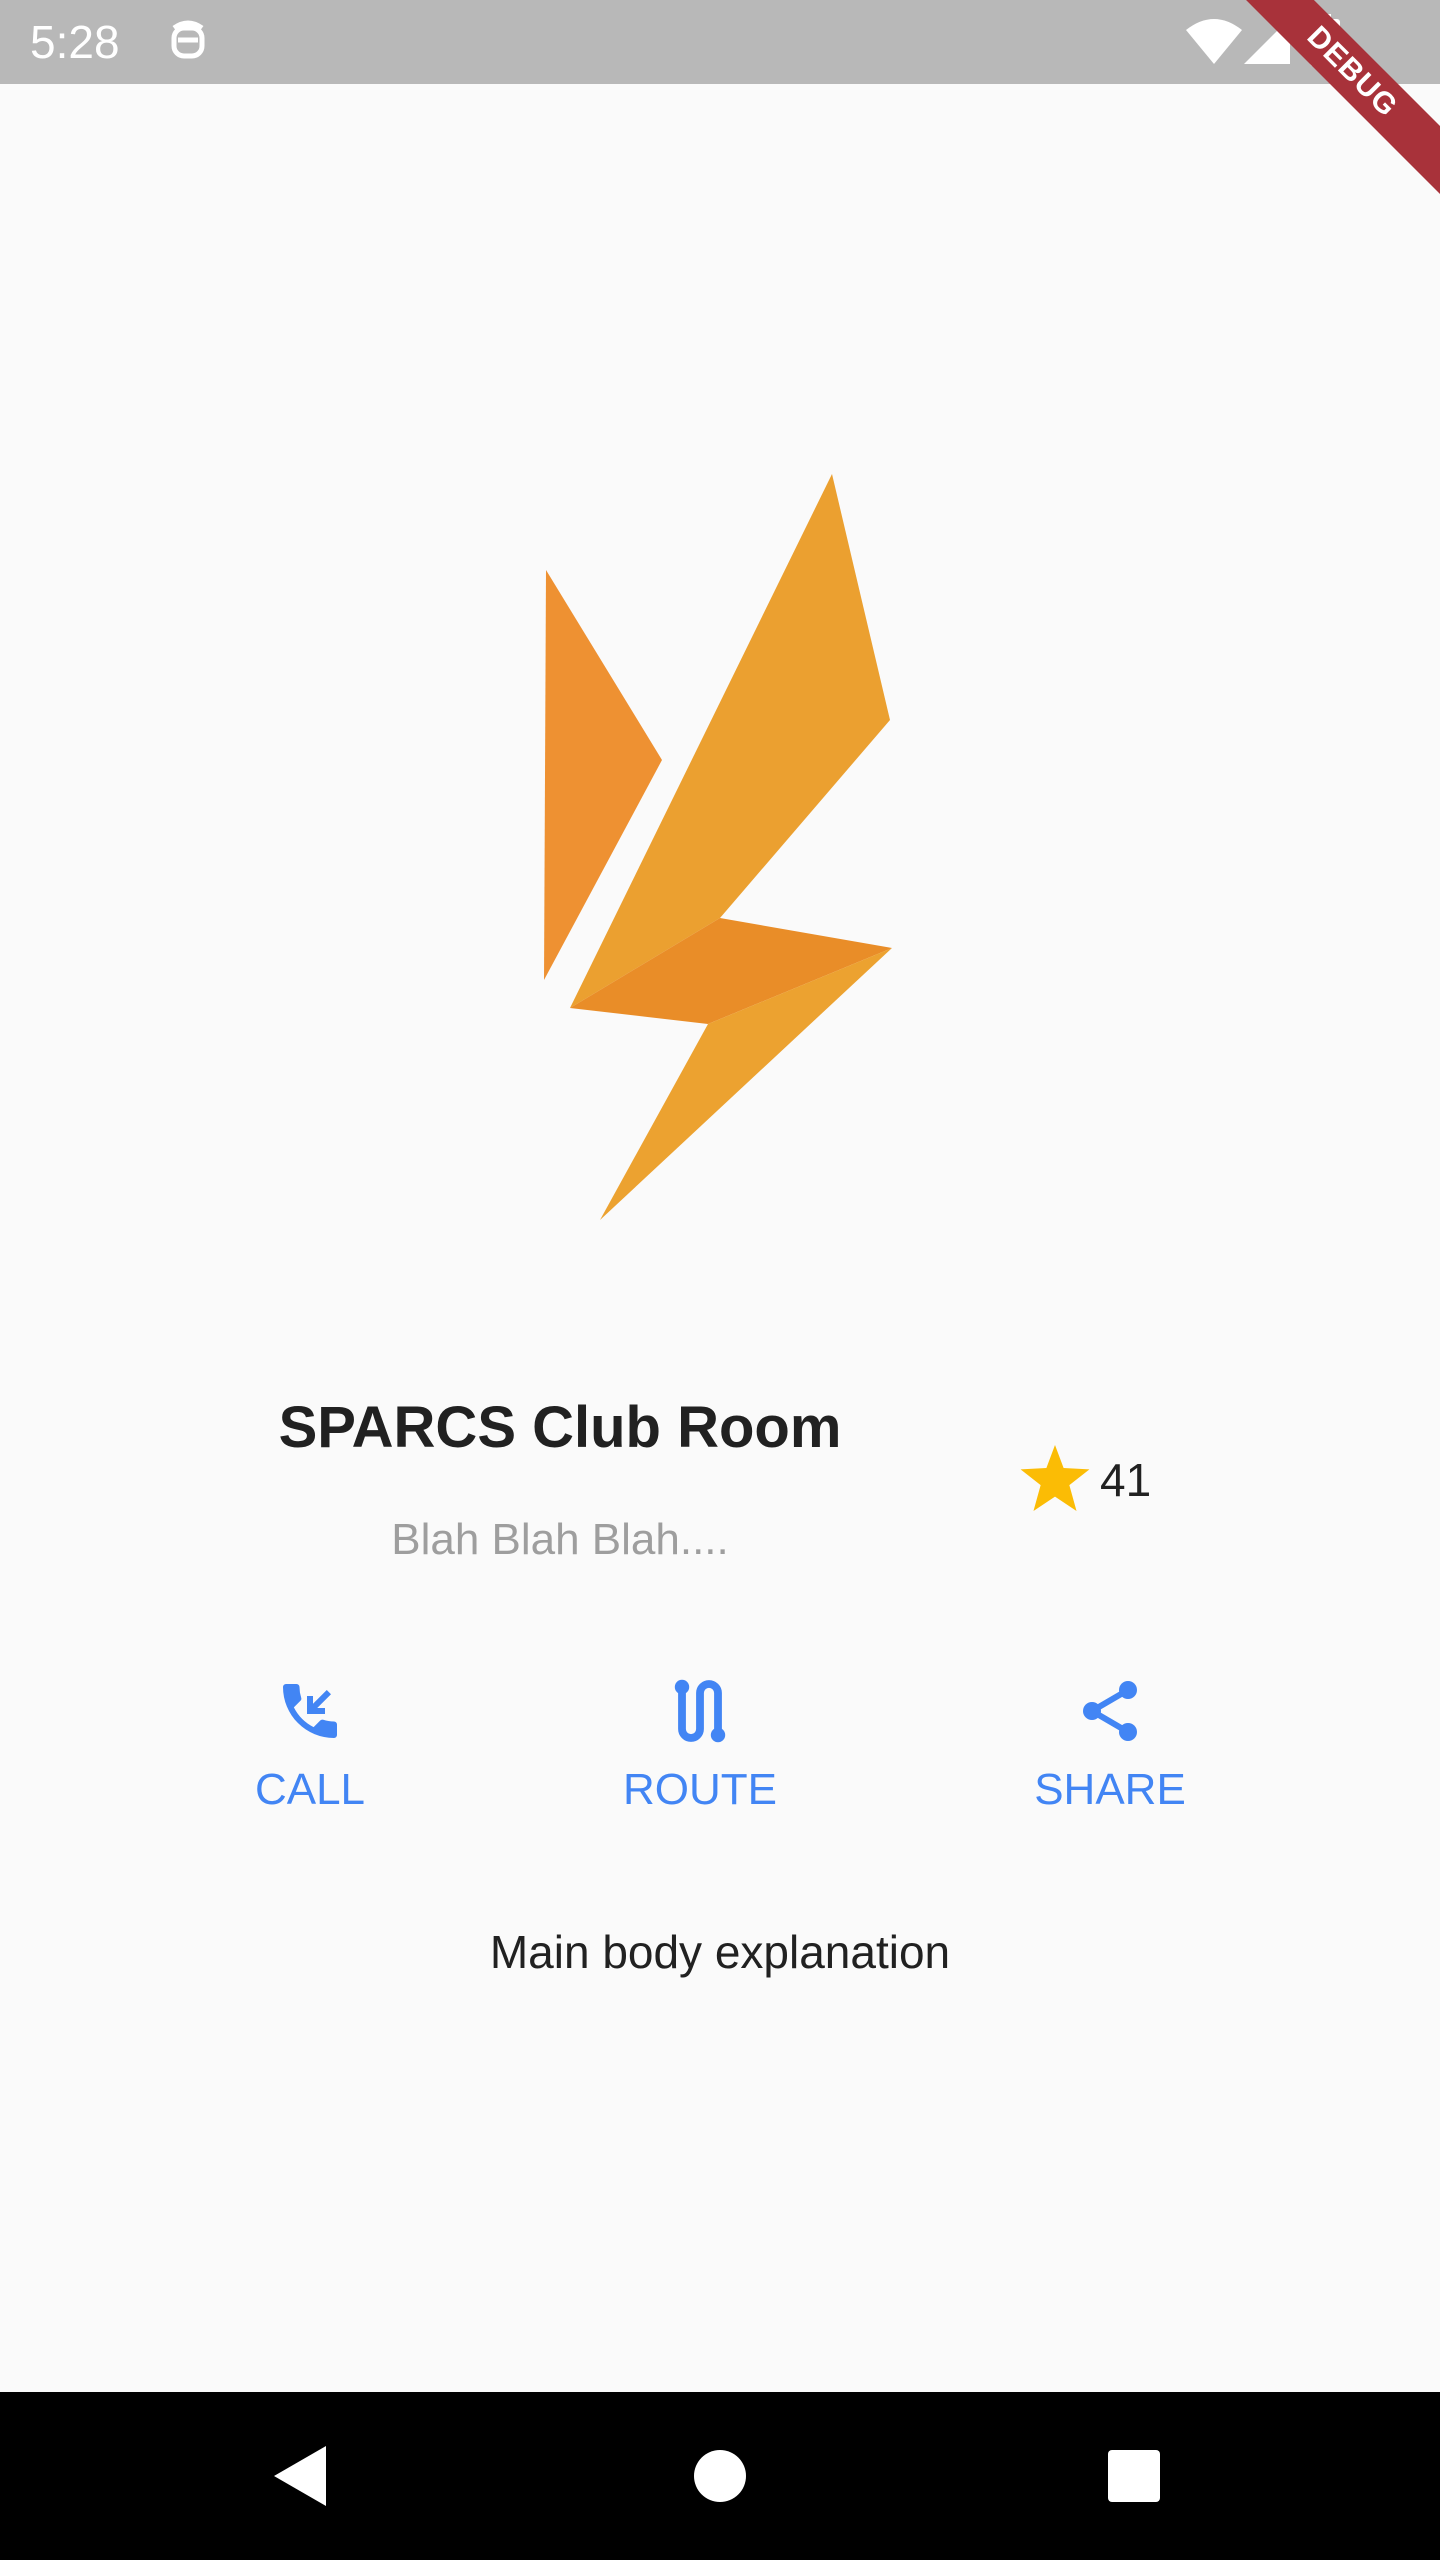 The width and height of the screenshot is (1440, 2560). I want to click on place-title: SPARCS Club Room, so click(560, 1427).